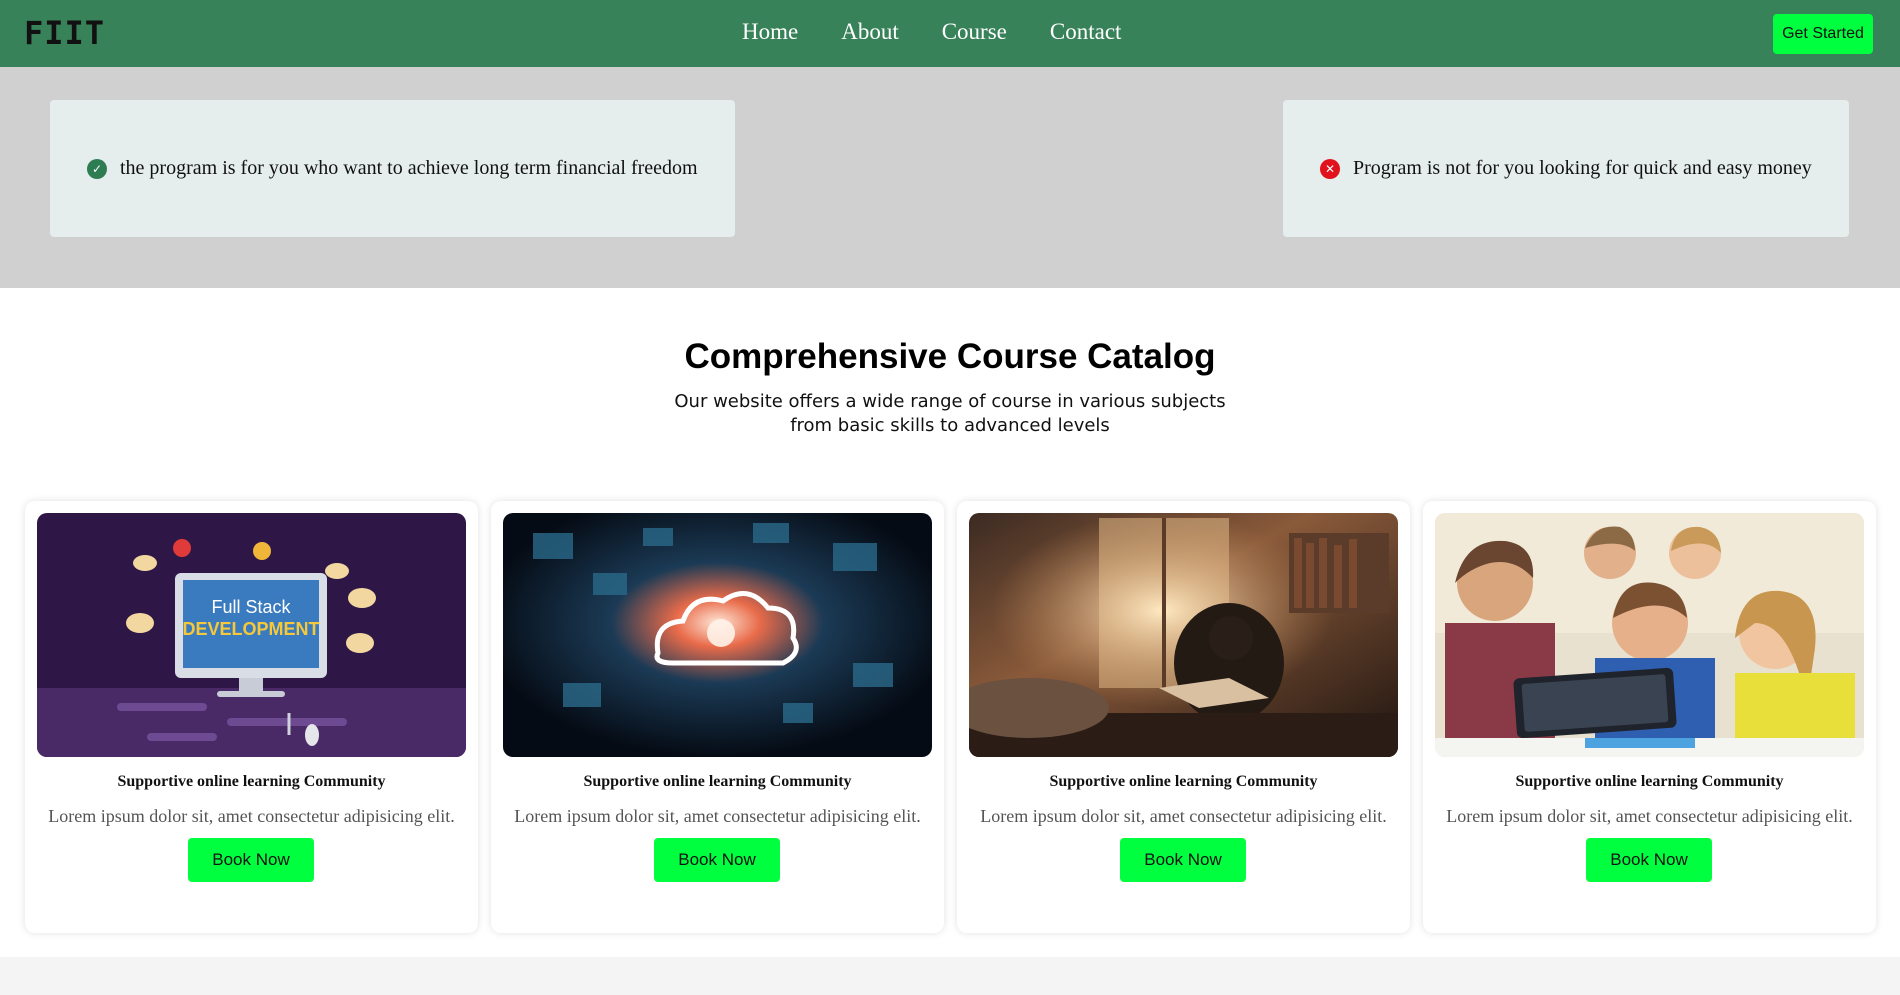 The height and width of the screenshot is (995, 1900). Describe the element at coordinates (251, 607) in the screenshot. I see `svg-text: Full Stack` at that location.